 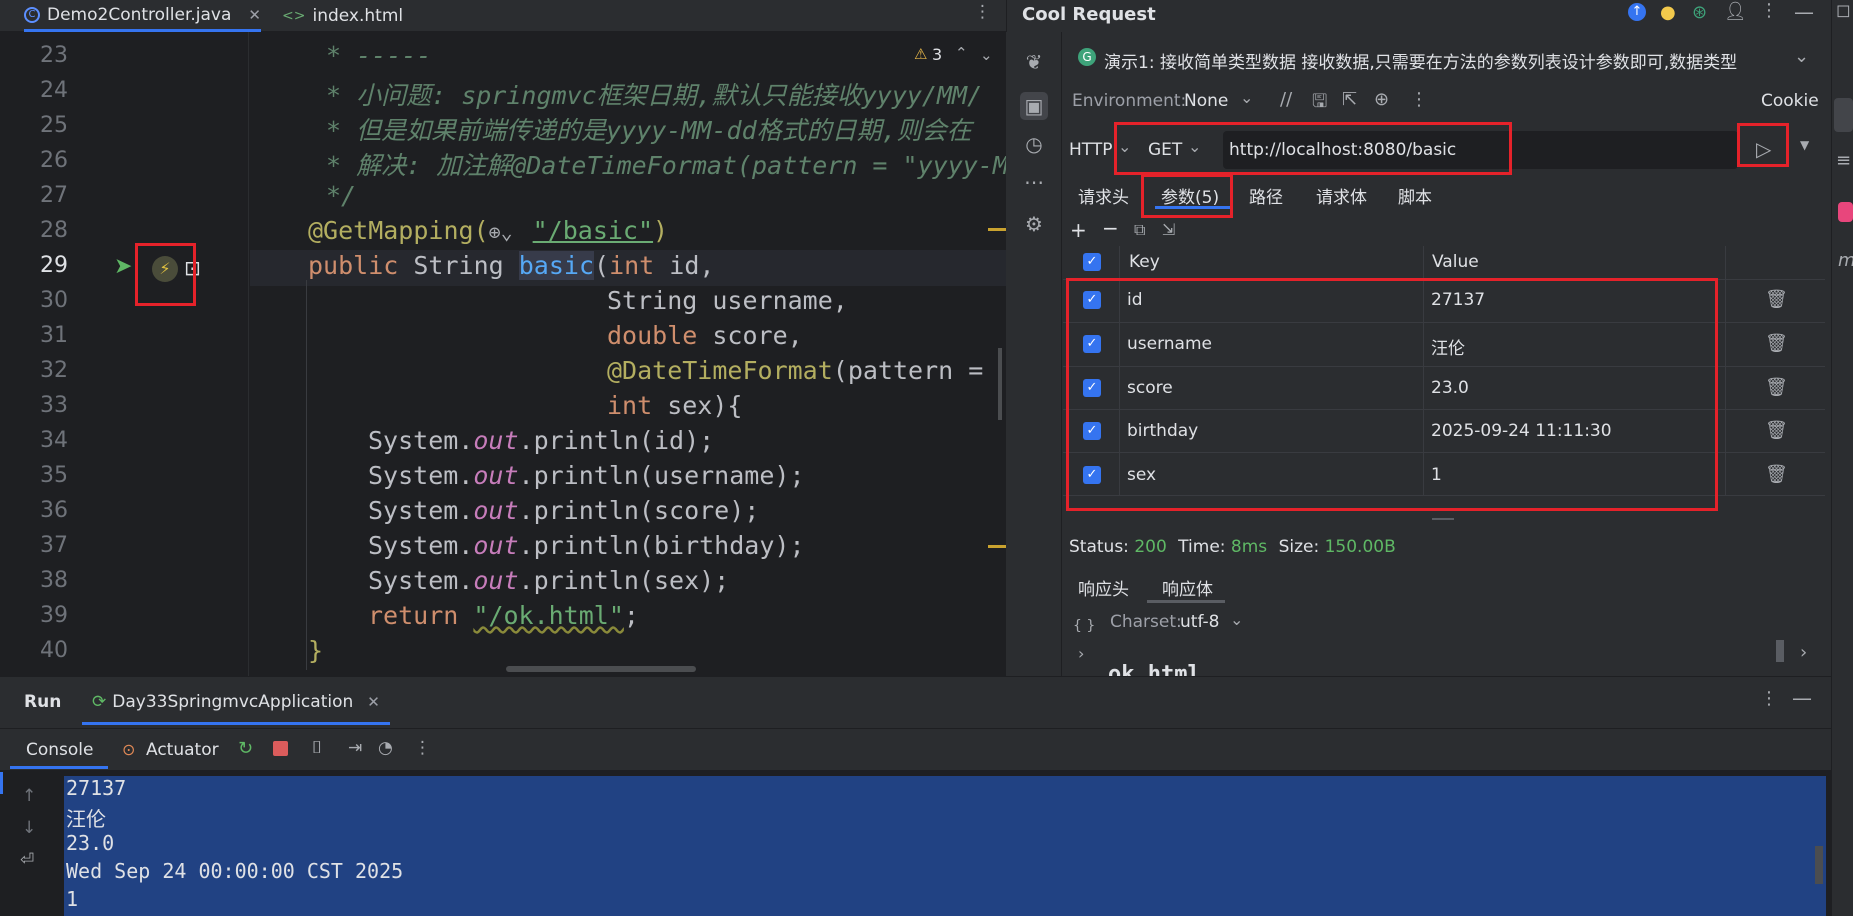 What do you see at coordinates (1187, 587) in the screenshot?
I see `tab-response-body: 响应体` at bounding box center [1187, 587].